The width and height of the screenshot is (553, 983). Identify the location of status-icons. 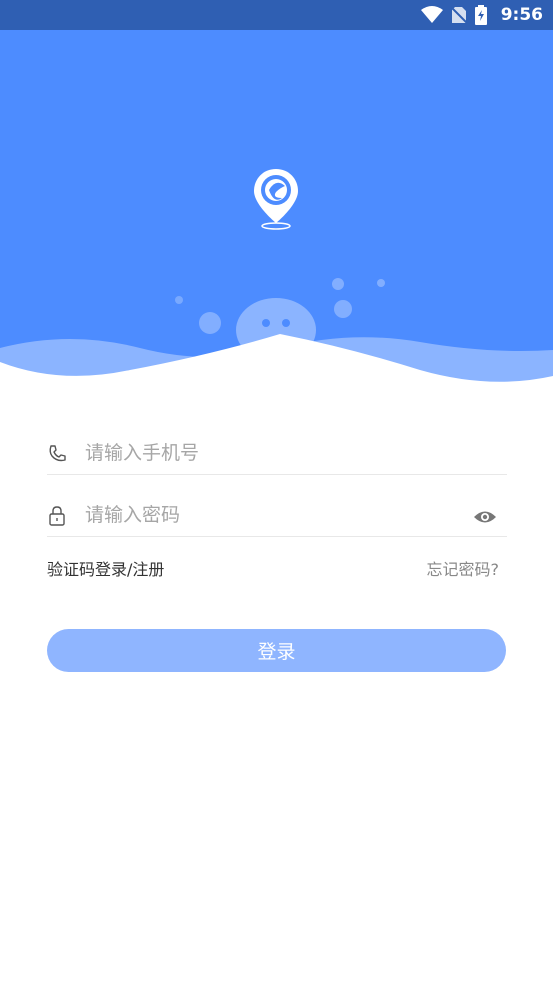
(454, 15).